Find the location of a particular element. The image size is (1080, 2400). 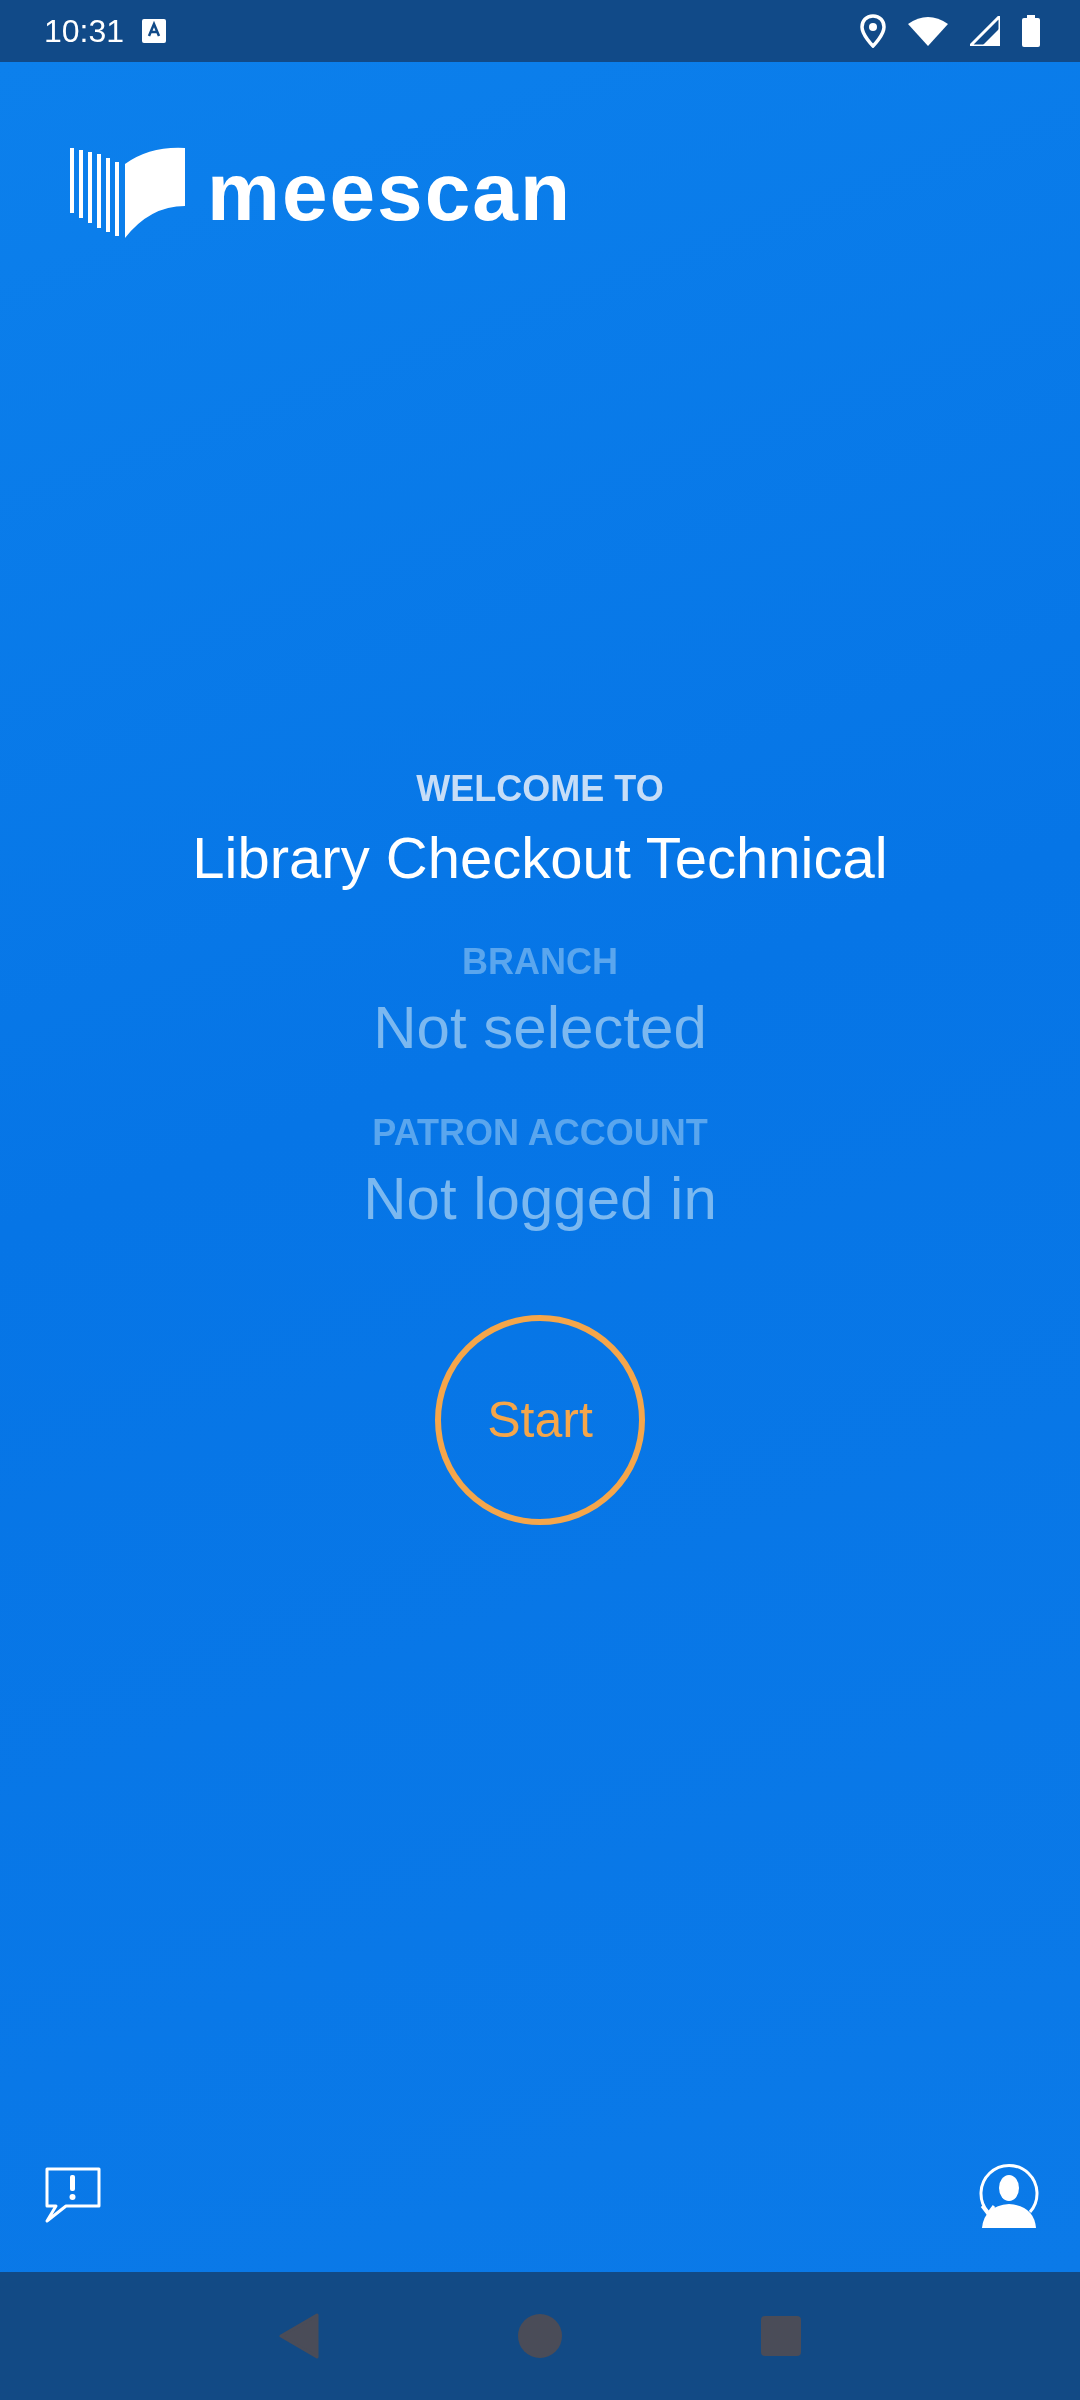

signal-icon is located at coordinates (985, 31).